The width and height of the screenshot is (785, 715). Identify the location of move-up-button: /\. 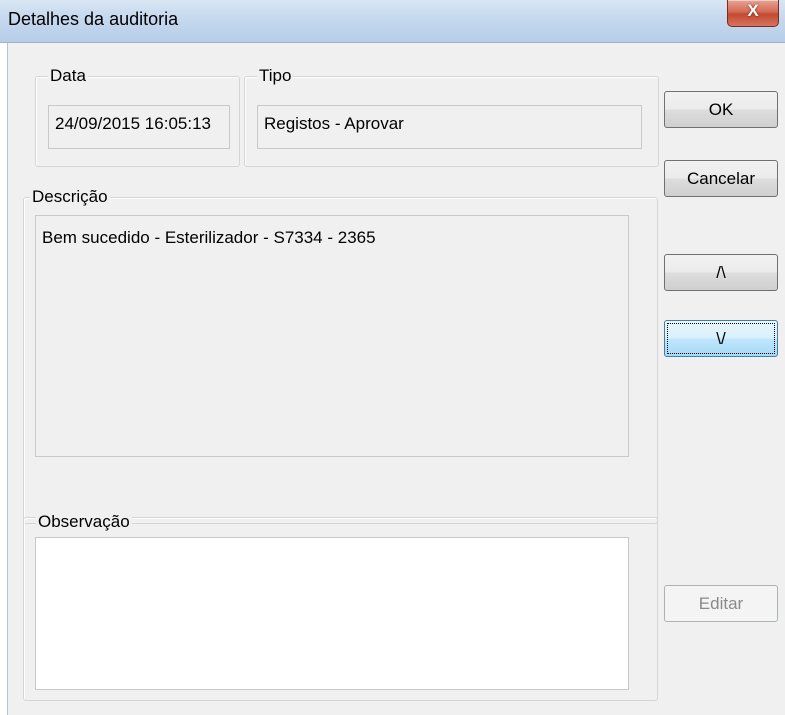
(721, 272).